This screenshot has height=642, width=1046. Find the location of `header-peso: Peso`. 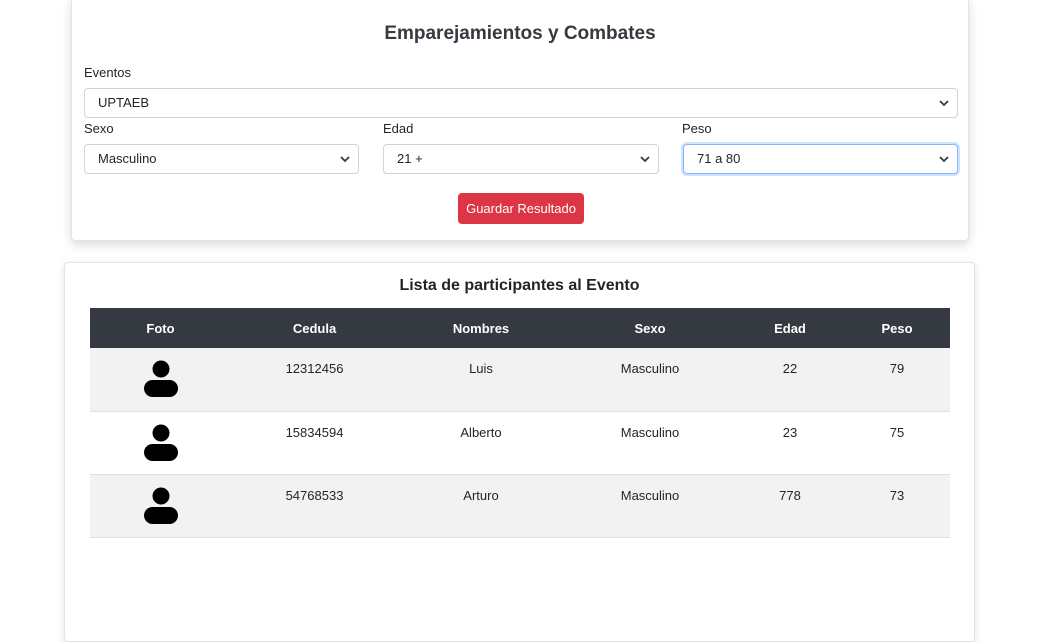

header-peso: Peso is located at coordinates (897, 328).